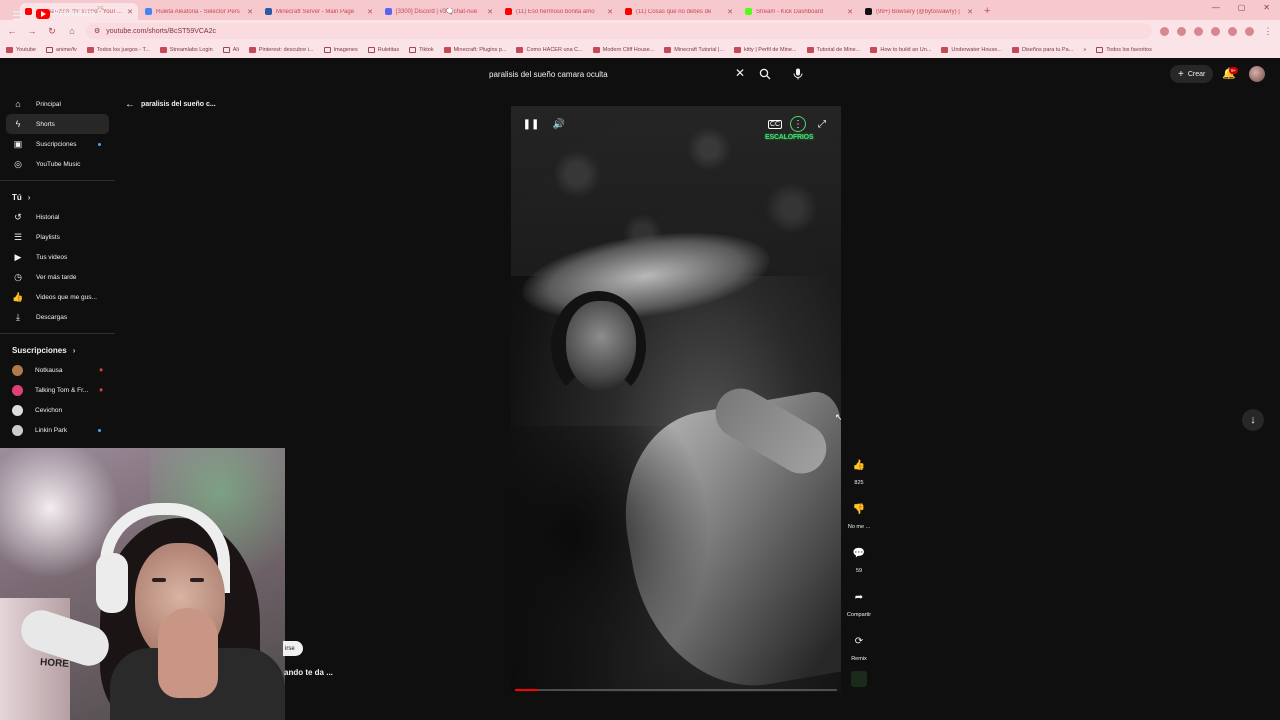  I want to click on more-options-button: ⋮, so click(798, 124).